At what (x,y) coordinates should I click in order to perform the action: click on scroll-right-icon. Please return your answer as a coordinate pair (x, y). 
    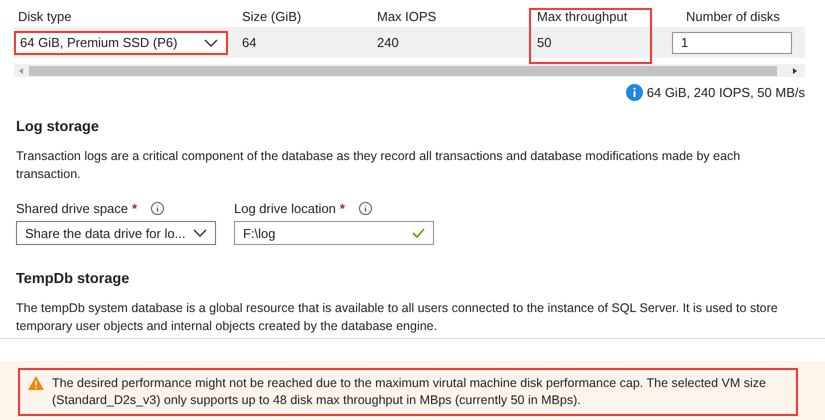
    Looking at the image, I should click on (795, 70).